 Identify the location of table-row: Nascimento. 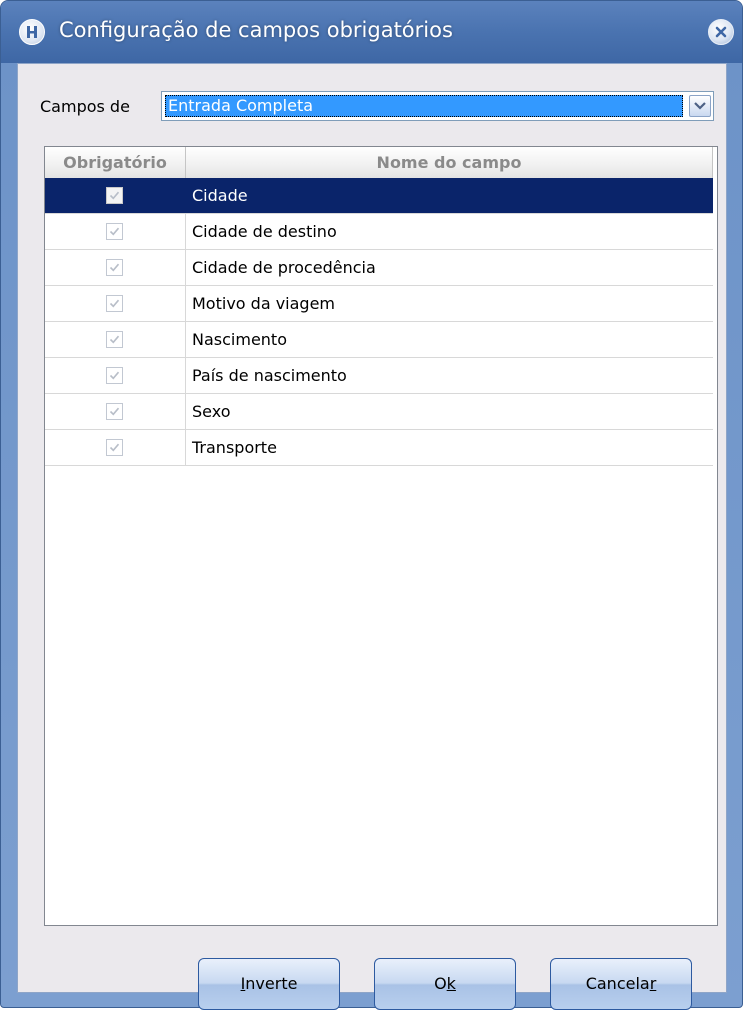
(379, 340).